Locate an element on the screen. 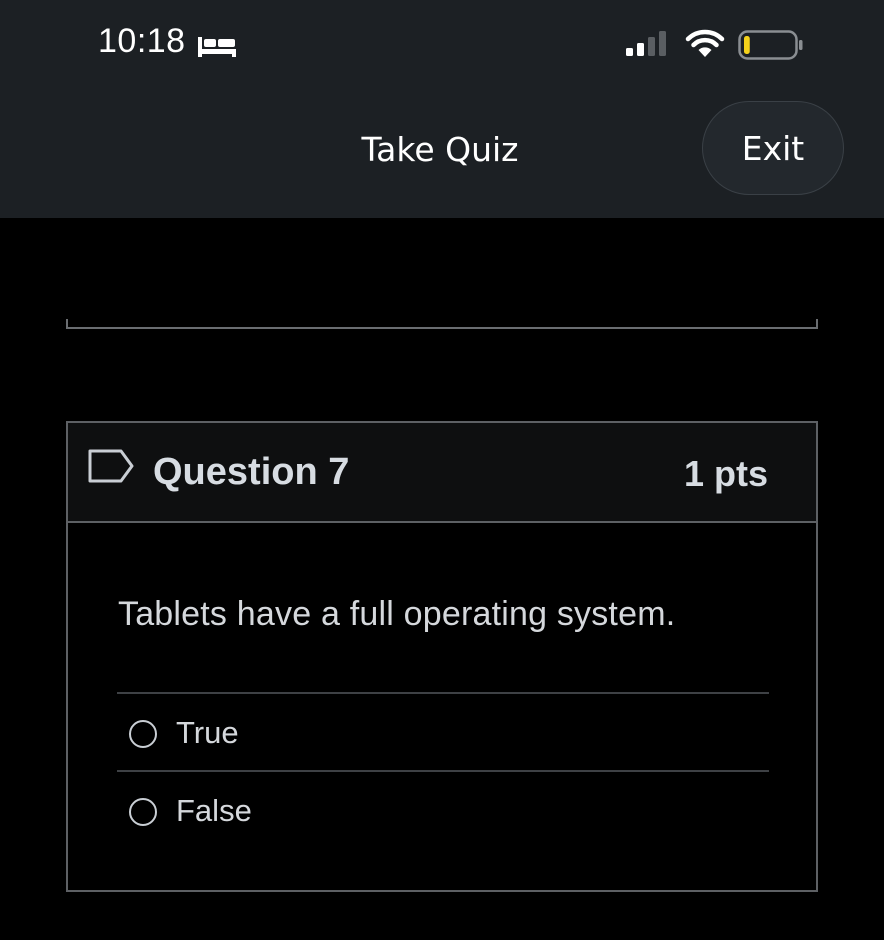 The height and width of the screenshot is (940, 884). question-title: Question 7 is located at coordinates (251, 472).